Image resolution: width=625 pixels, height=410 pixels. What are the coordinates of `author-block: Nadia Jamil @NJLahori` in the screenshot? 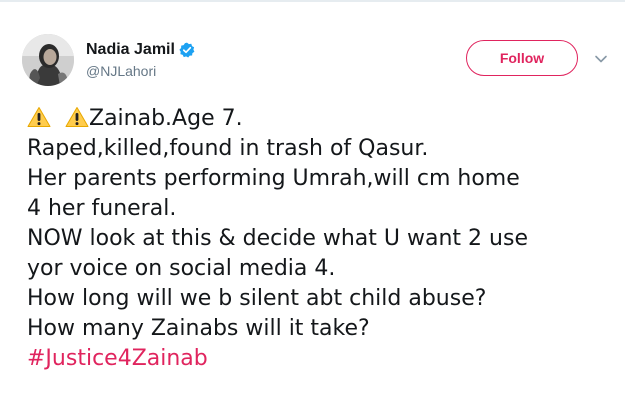 It's located at (140, 59).